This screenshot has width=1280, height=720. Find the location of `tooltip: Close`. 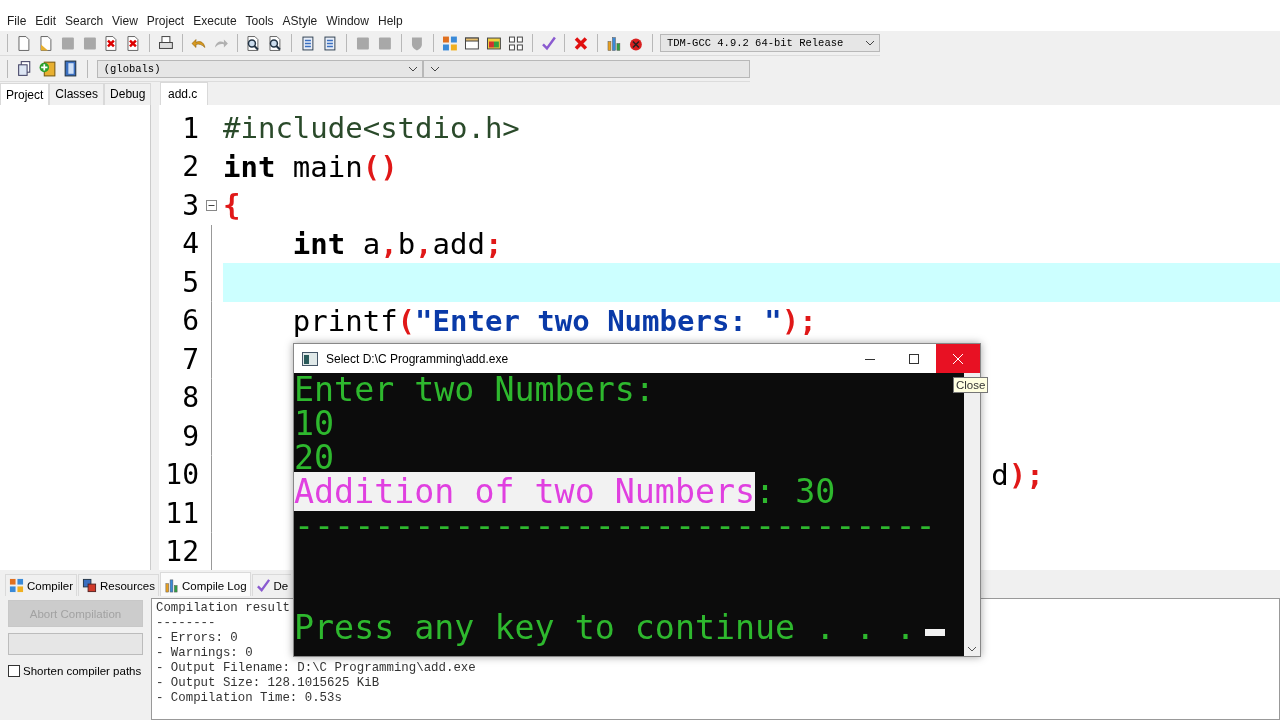

tooltip: Close is located at coordinates (971, 385).